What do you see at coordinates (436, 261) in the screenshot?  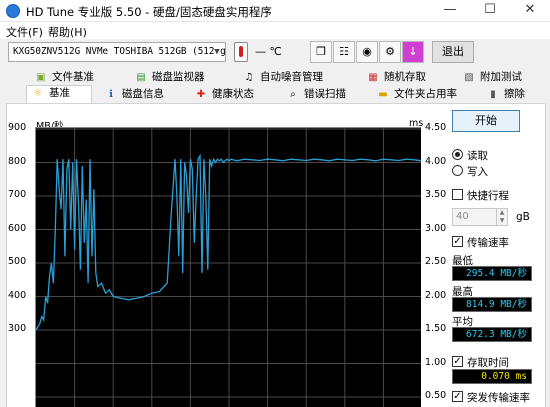 I see `y-right-tick-label: 2.50` at bounding box center [436, 261].